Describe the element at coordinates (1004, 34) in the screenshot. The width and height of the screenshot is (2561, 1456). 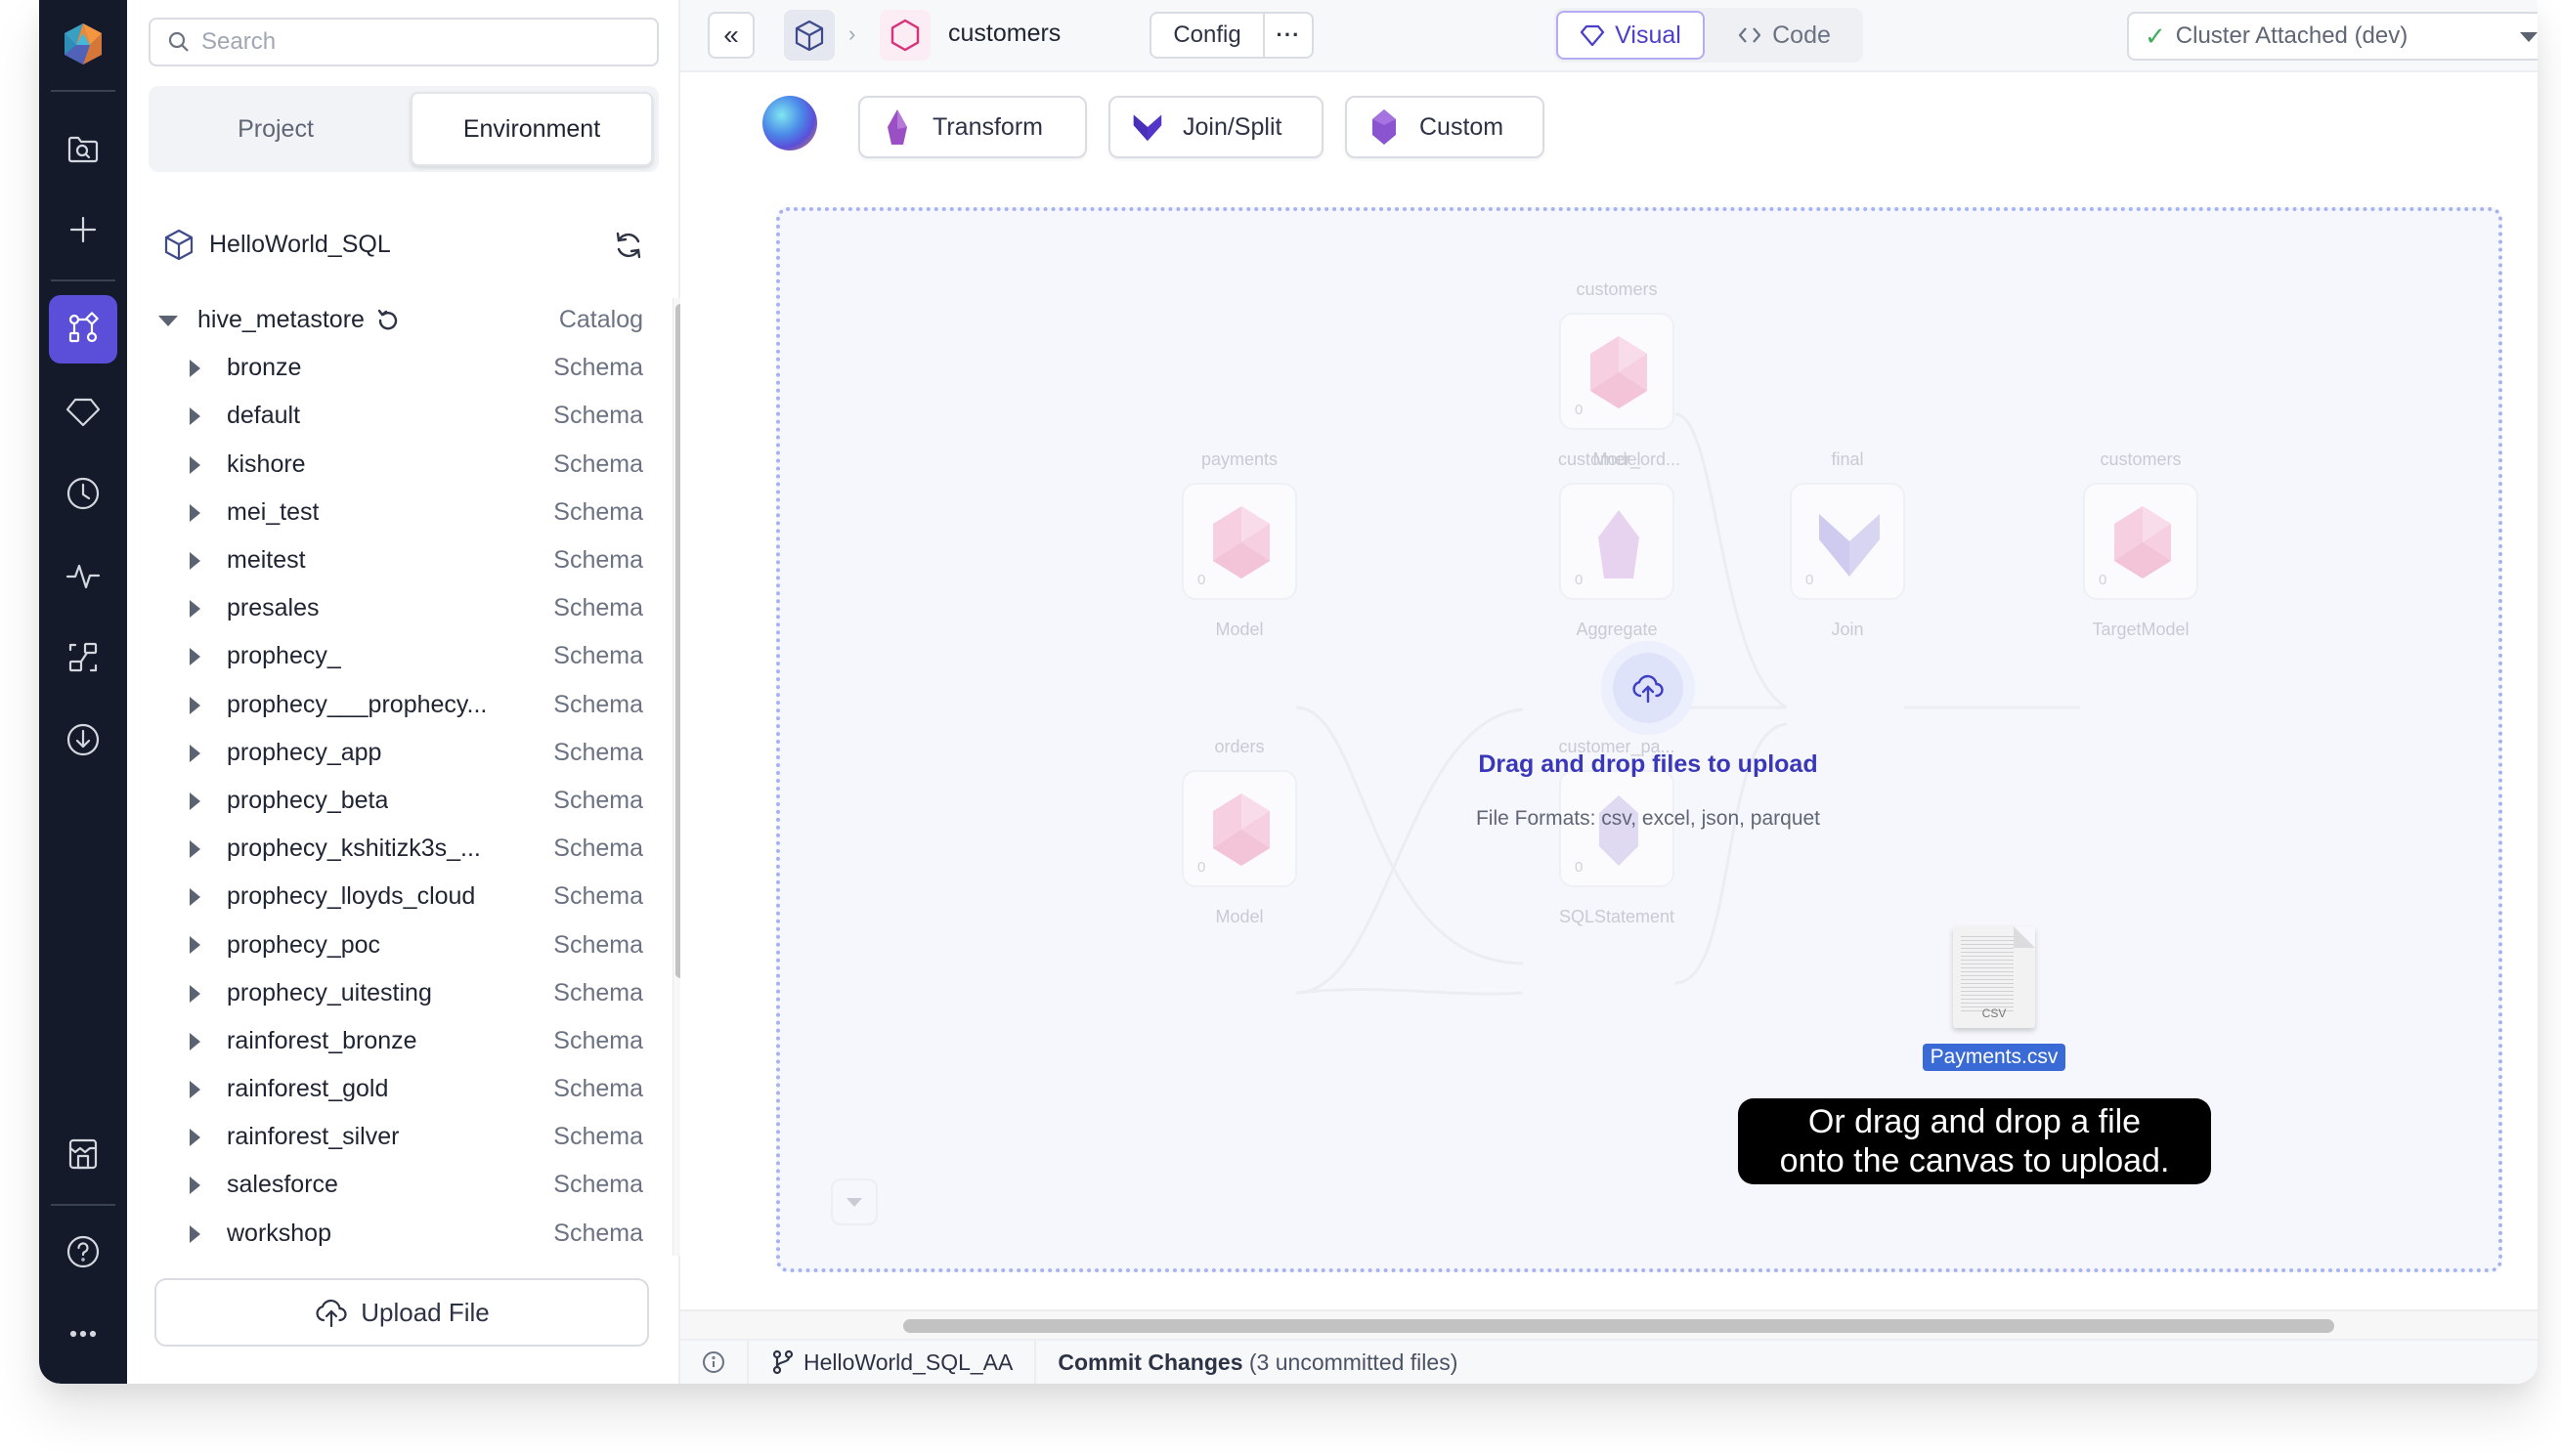
I see `breadcrumb-model-name: customers` at that location.